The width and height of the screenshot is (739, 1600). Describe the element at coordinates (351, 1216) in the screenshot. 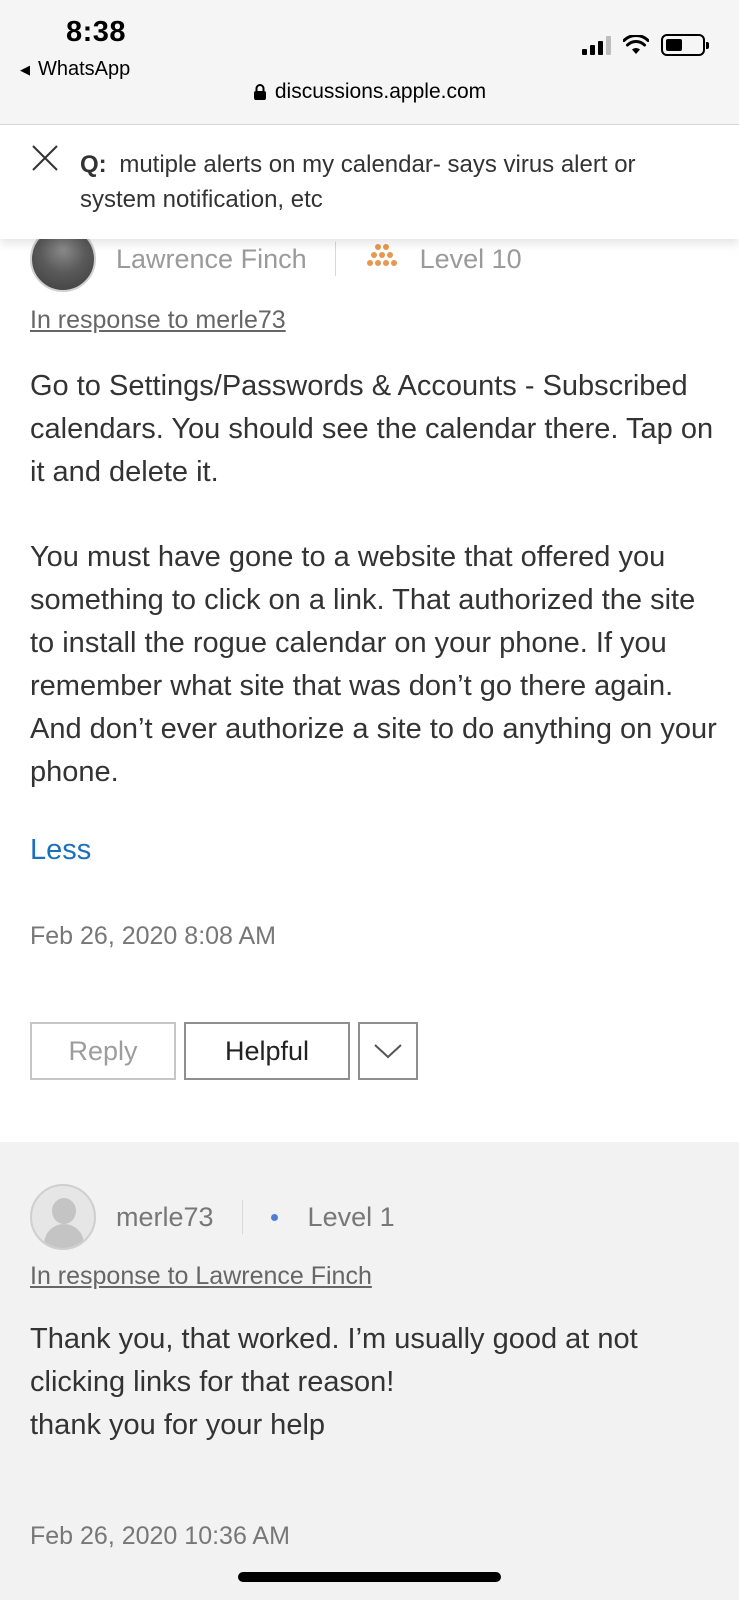

I see `user-level: Level 1` at that location.